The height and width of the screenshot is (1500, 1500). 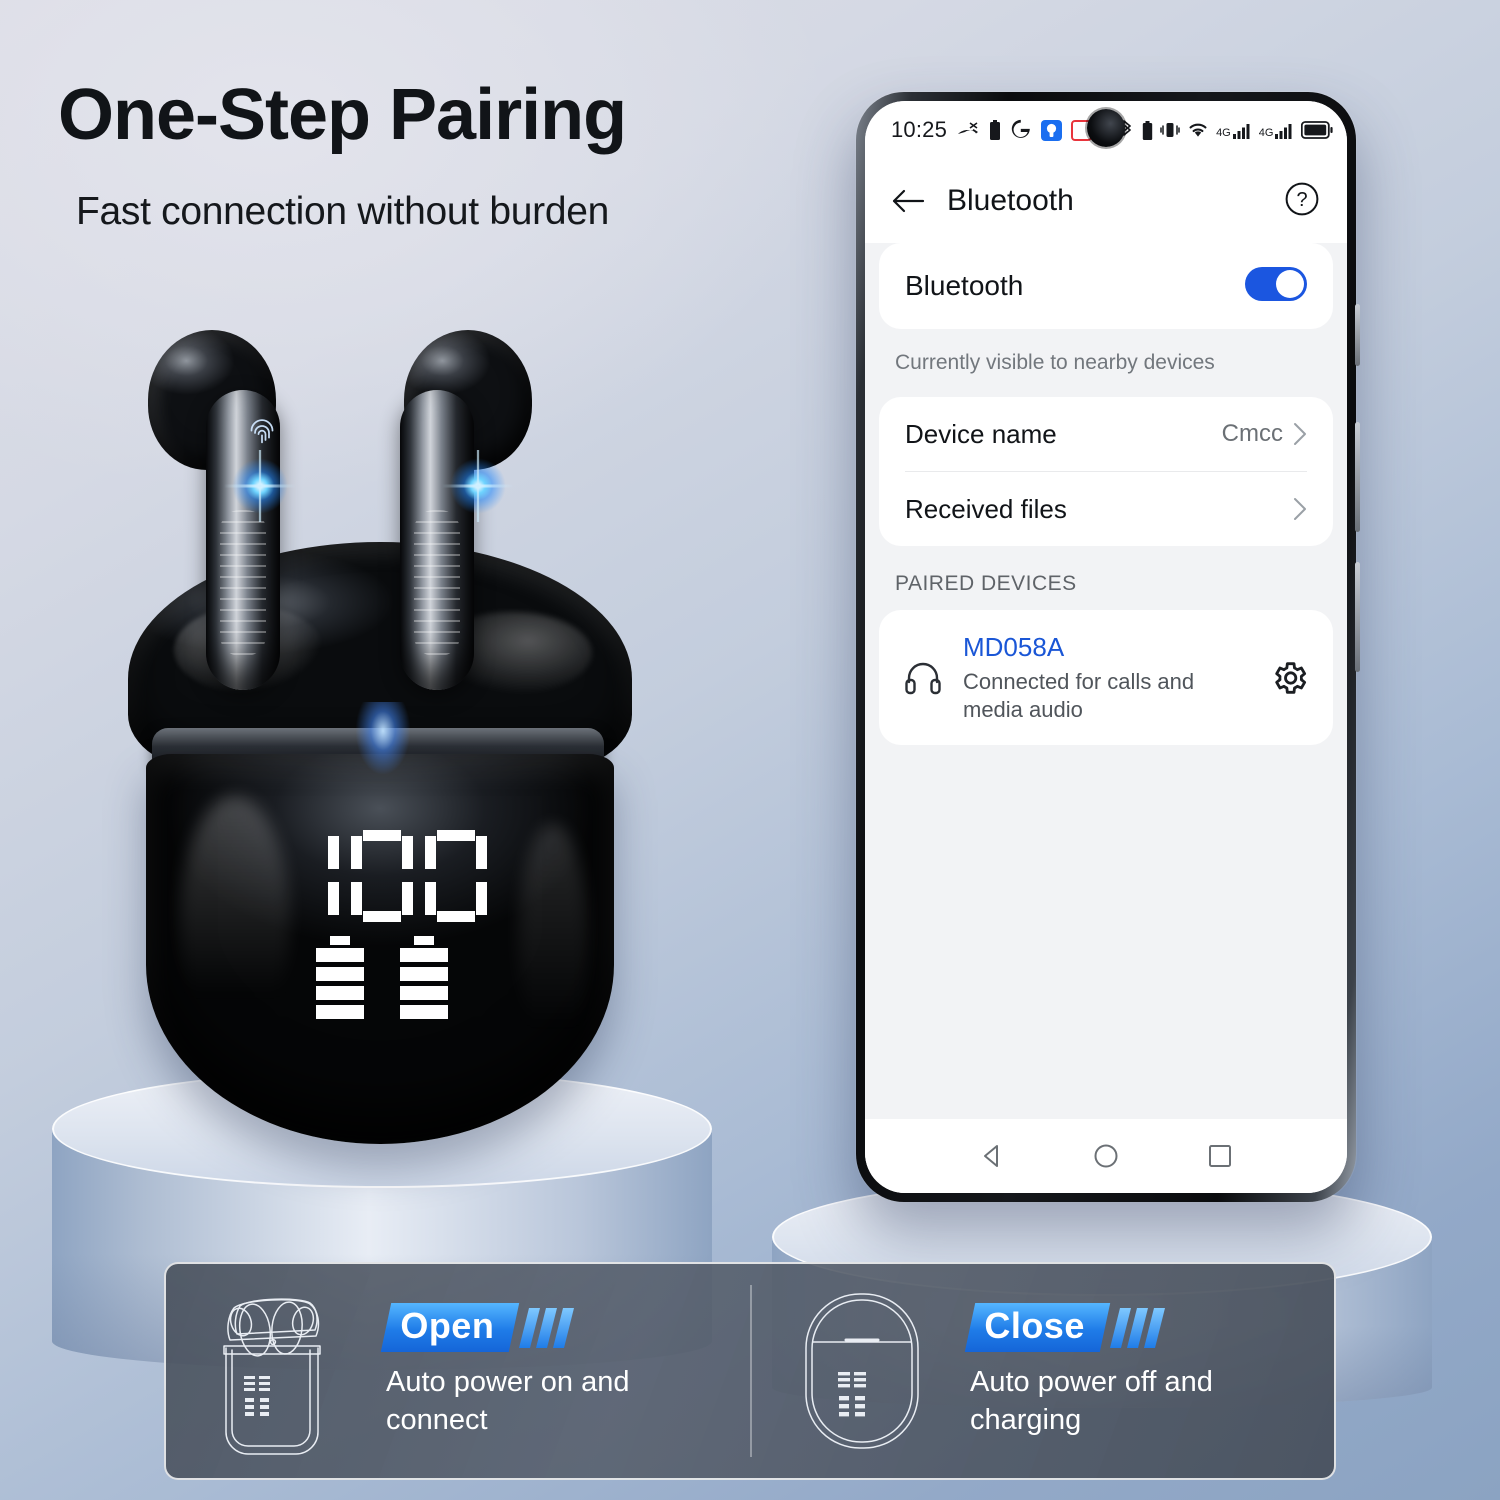 I want to click on signal-4g-2-icon: 4G, so click(x=1277, y=130).